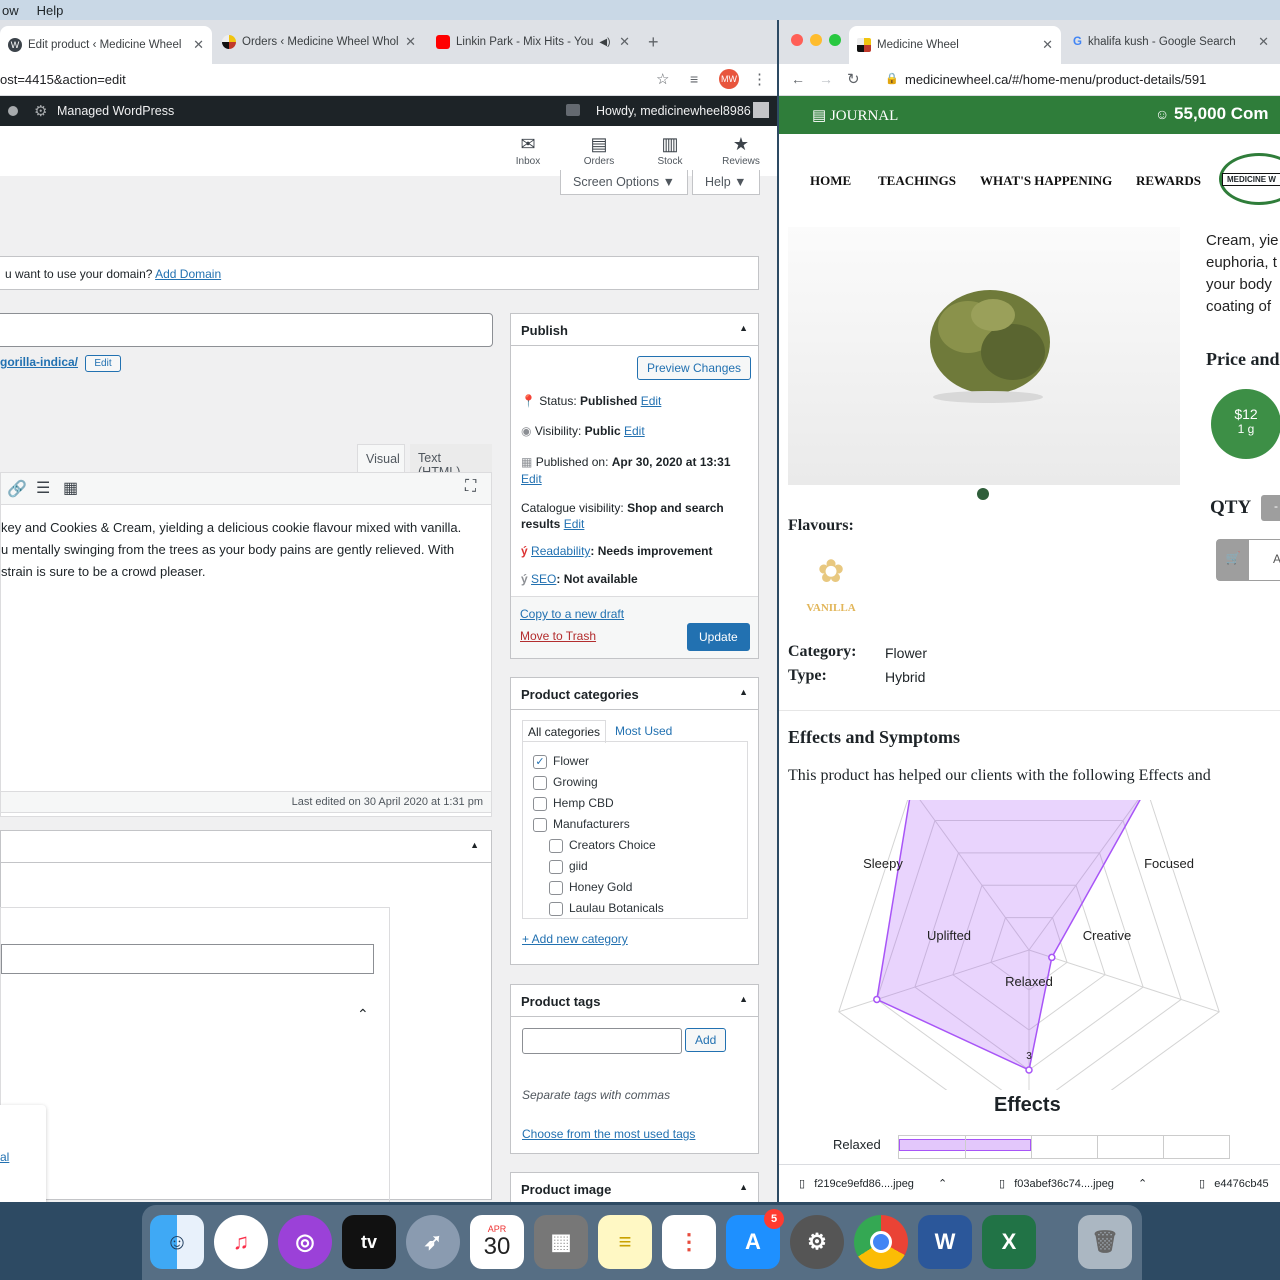 Image resolution: width=1280 pixels, height=1280 pixels. What do you see at coordinates (853, 79) in the screenshot?
I see `reload-icon: ↻` at bounding box center [853, 79].